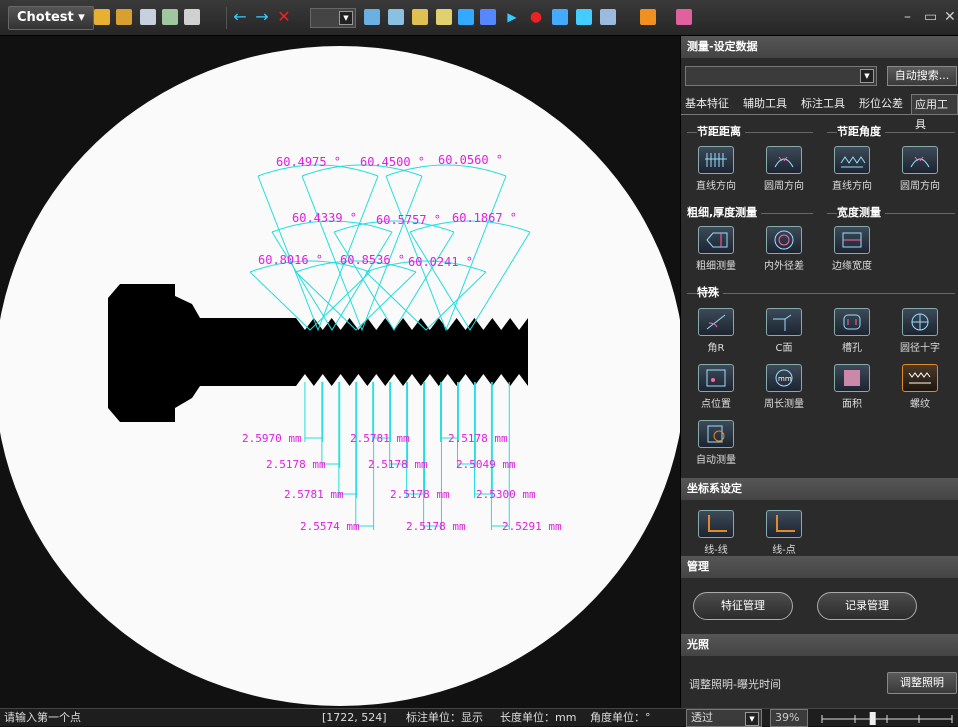 The image size is (958, 727). I want to click on tab-gdt: 形位公差, so click(881, 104).